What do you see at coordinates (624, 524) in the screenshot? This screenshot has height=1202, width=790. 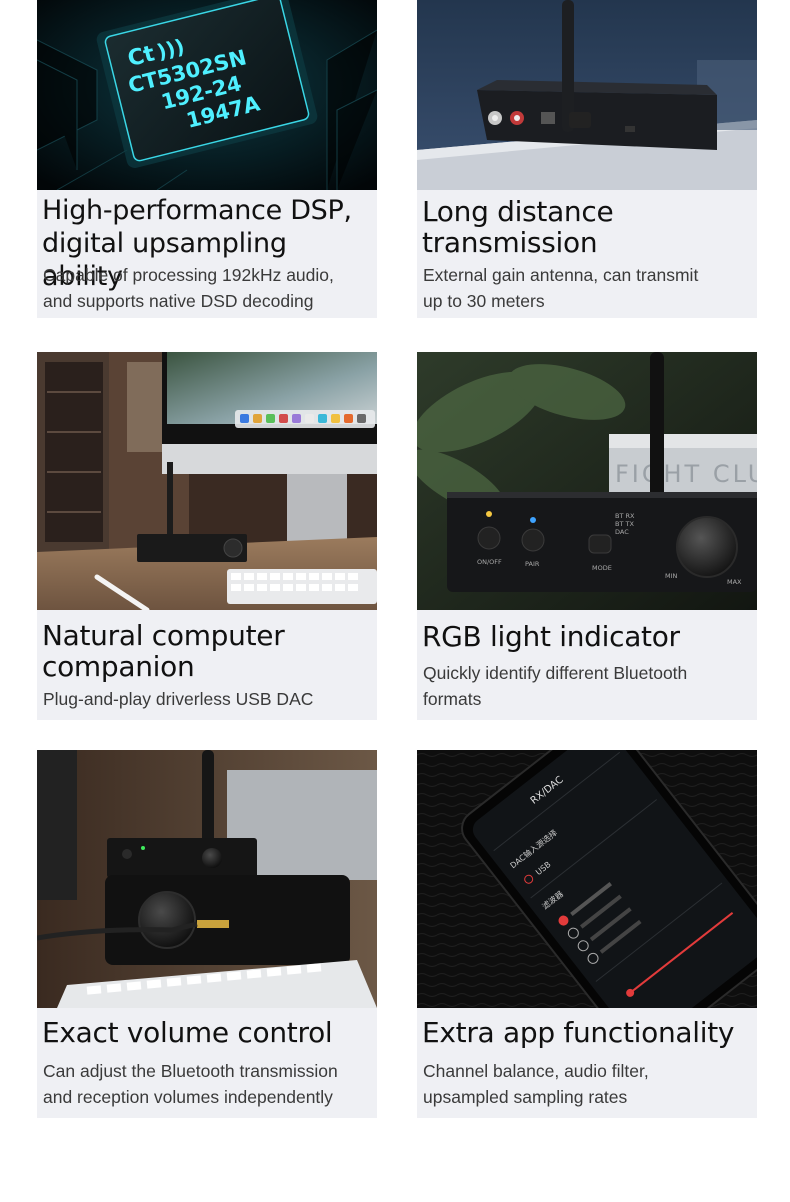 I see `svg-text: BT TX` at bounding box center [624, 524].